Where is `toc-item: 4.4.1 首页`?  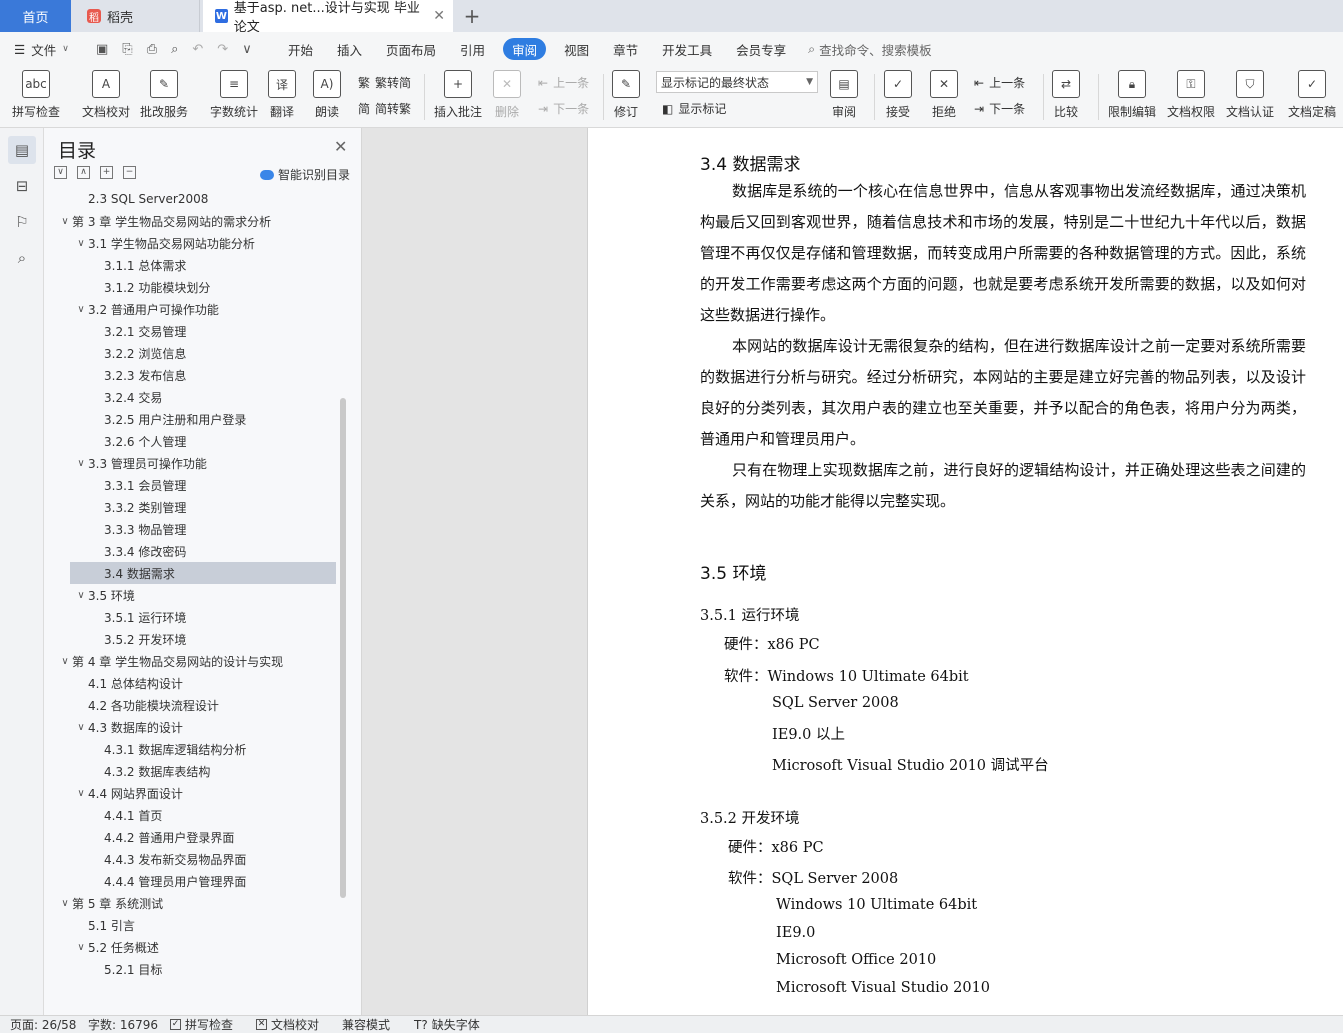
toc-item: 4.4.1 首页 is located at coordinates (190, 815).